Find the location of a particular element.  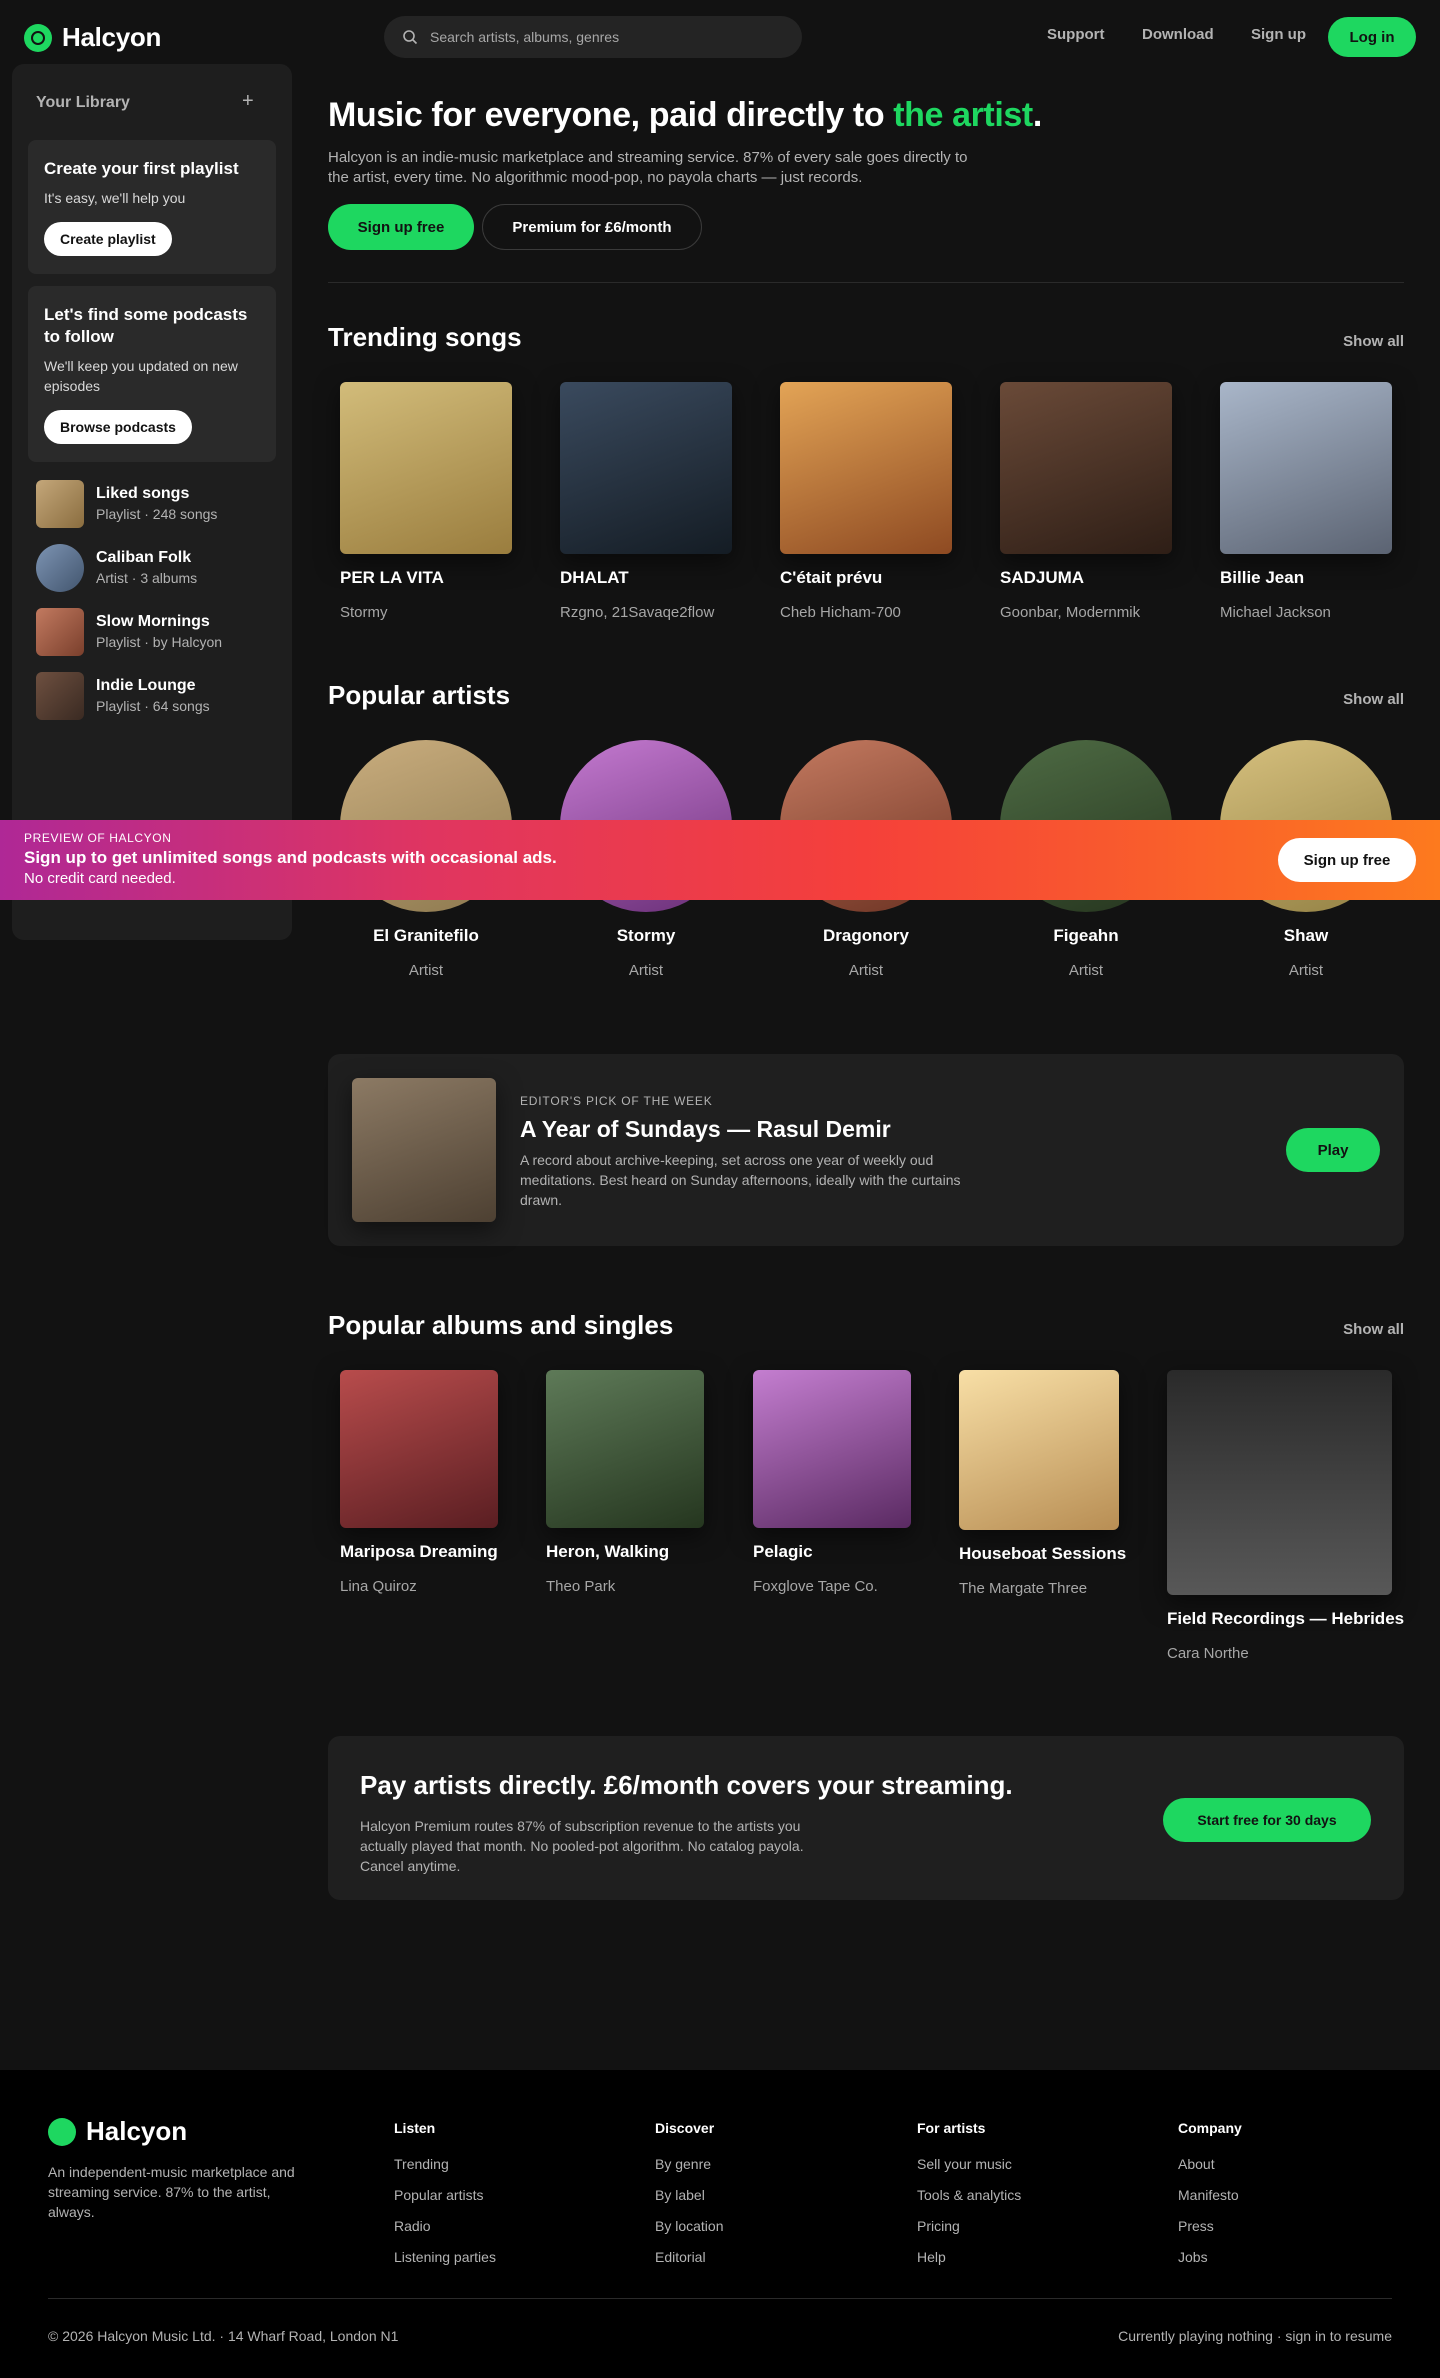

editors-pick-cover is located at coordinates (424, 1150).